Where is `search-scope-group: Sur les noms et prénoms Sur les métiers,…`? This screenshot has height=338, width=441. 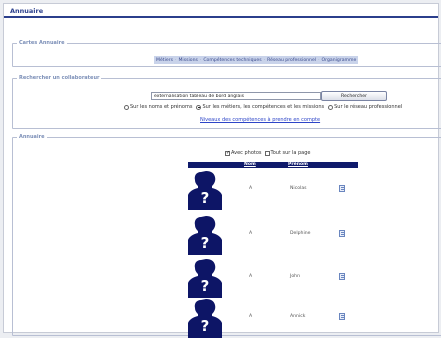
search-scope-group: Sur les noms et prénoms Sur les métiers,… is located at coordinates (265, 107).